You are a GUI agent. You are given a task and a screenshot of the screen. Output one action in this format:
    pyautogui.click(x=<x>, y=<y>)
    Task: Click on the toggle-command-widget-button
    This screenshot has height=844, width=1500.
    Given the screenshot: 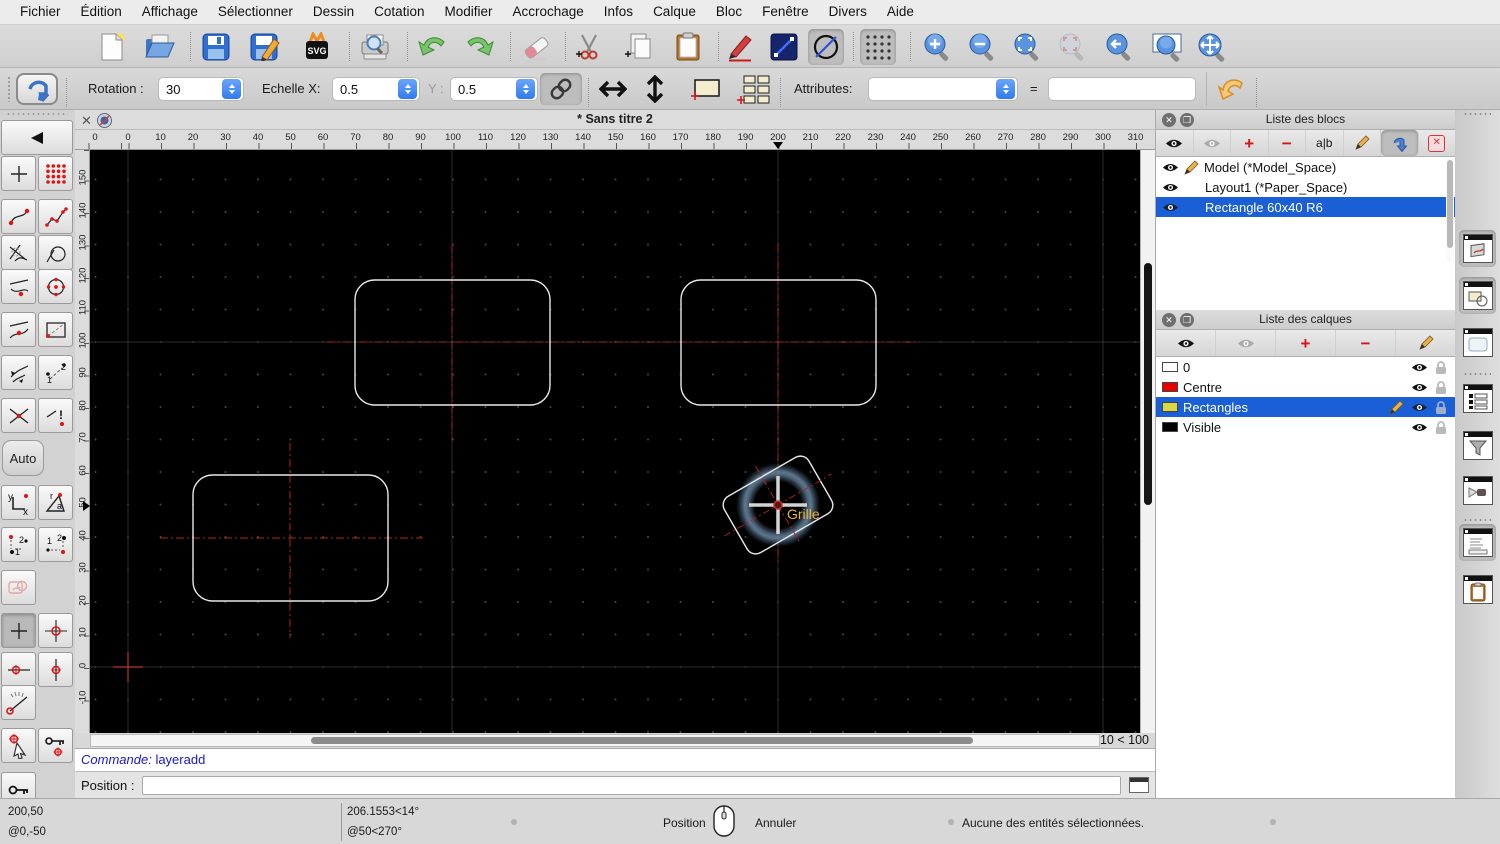 What is the action you would take?
    pyautogui.click(x=1139, y=785)
    